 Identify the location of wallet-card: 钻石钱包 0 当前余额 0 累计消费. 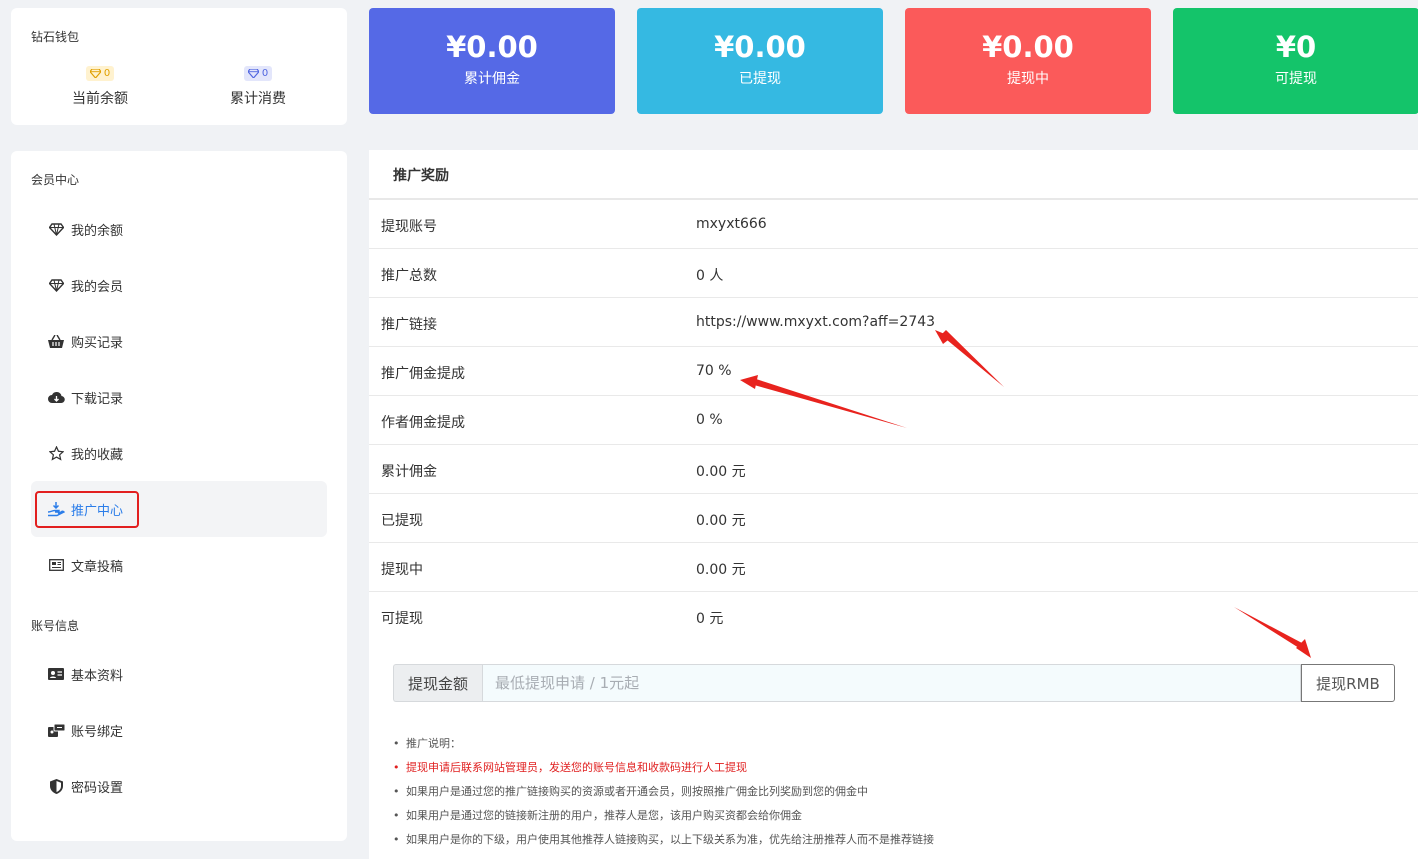
(179, 66).